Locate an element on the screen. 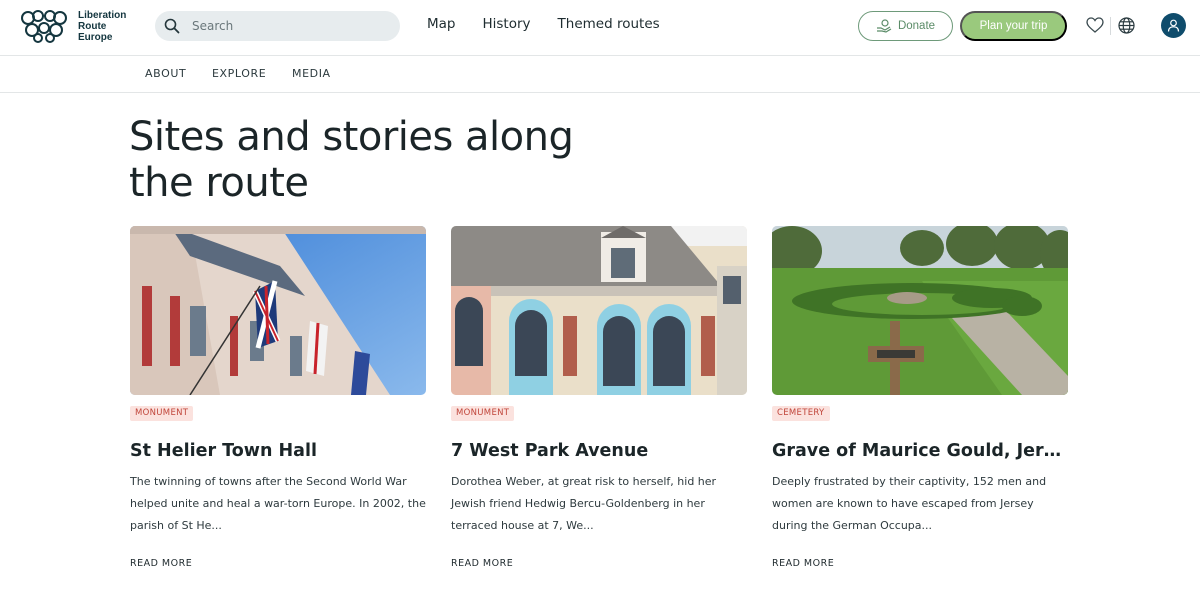  logo-line-3: Europe is located at coordinates (95, 37).